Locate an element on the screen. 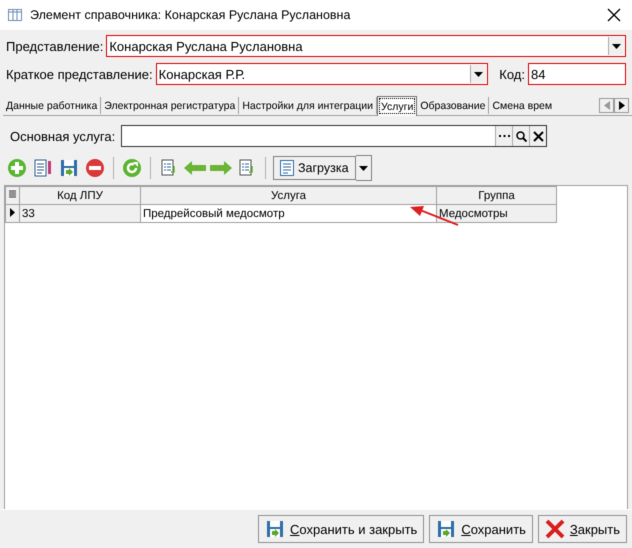 This screenshot has width=632, height=548. tab: Электронная регистратура is located at coordinates (170, 105).